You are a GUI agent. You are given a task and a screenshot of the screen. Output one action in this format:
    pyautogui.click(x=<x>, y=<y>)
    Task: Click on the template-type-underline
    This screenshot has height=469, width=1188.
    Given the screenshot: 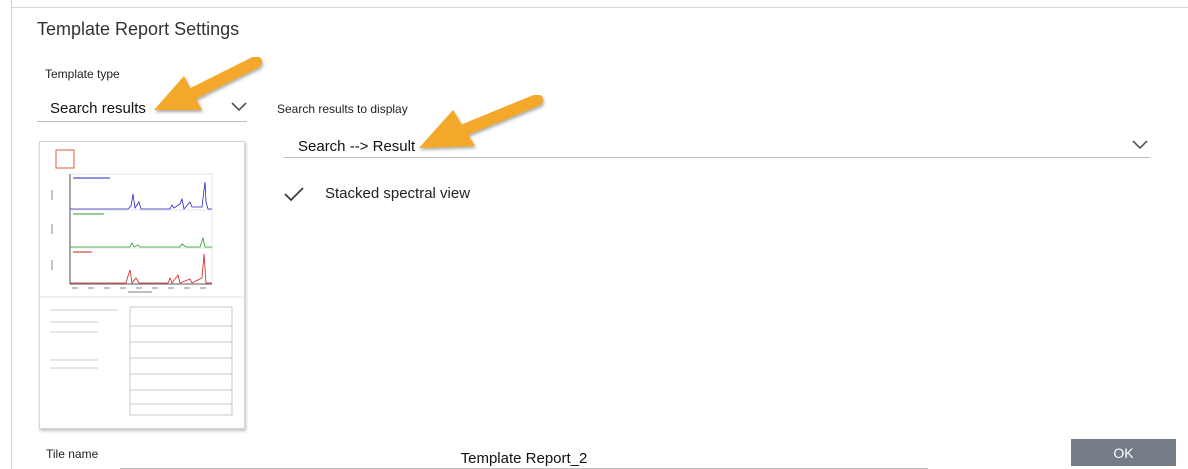 What is the action you would take?
    pyautogui.click(x=142, y=121)
    